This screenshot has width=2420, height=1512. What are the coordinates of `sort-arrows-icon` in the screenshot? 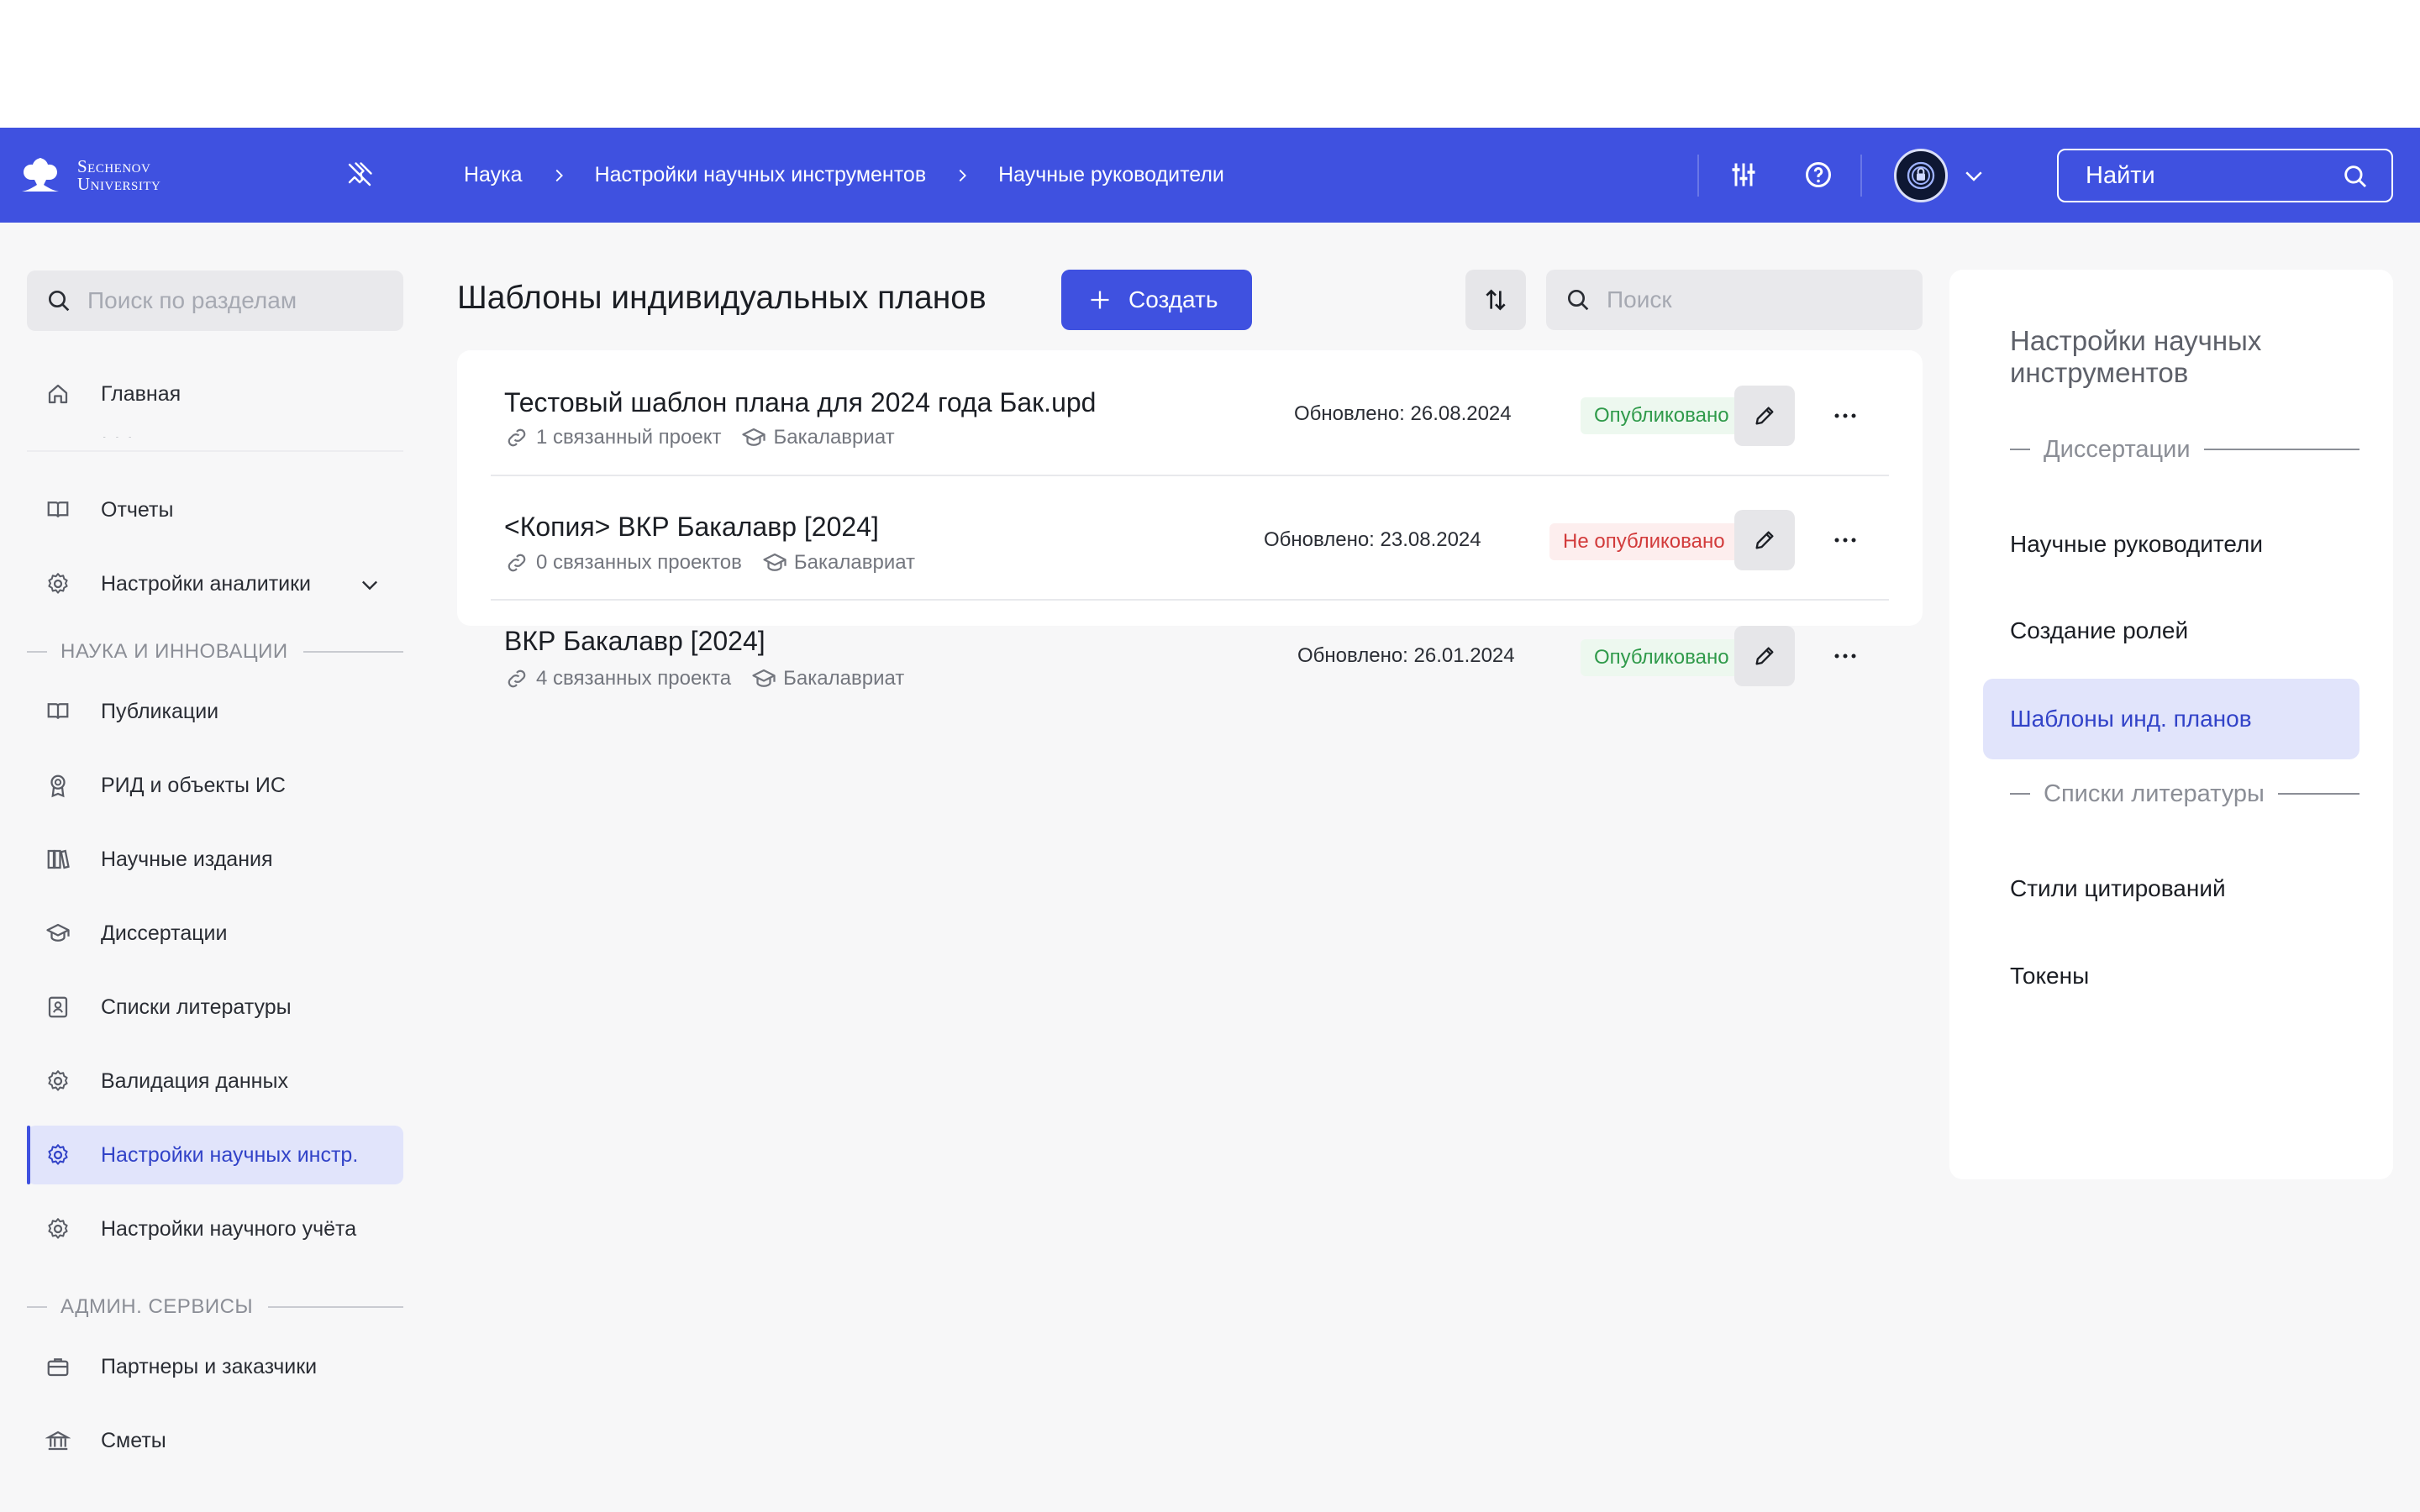 It's located at (1496, 300).